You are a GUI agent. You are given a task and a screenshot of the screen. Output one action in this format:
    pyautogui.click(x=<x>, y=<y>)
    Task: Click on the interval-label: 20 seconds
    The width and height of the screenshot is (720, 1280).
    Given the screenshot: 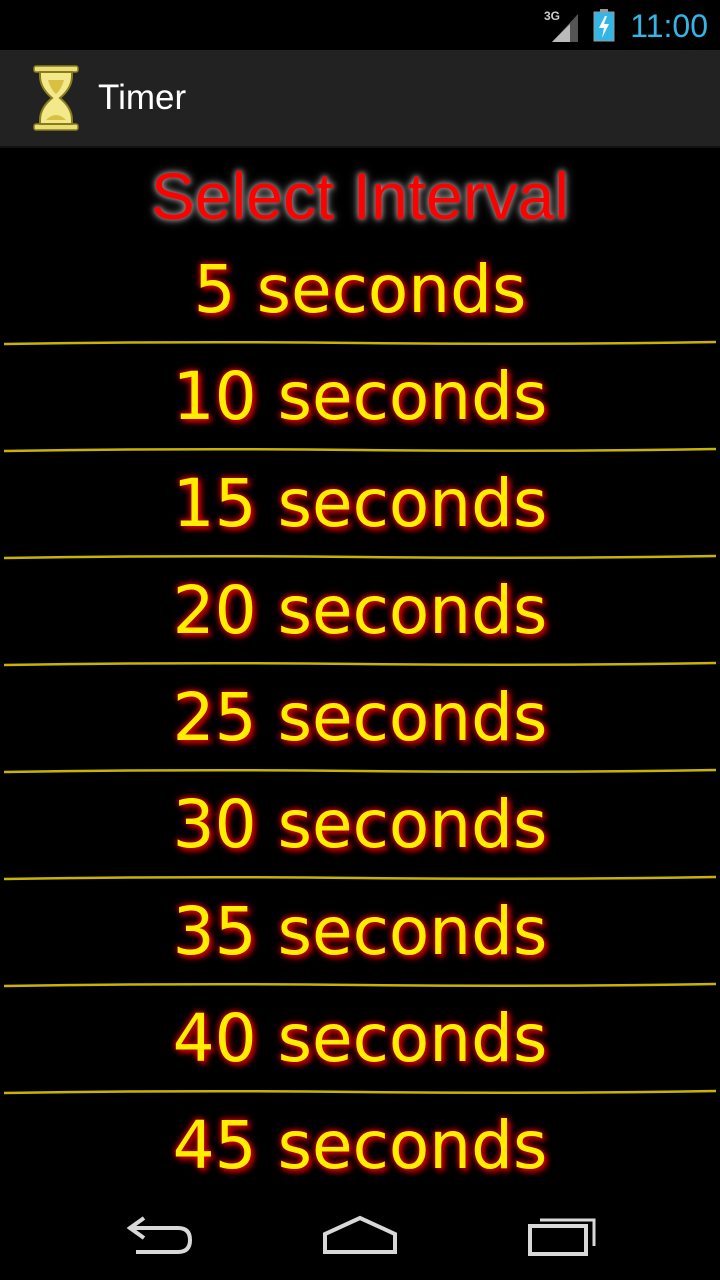 What is the action you would take?
    pyautogui.click(x=360, y=610)
    